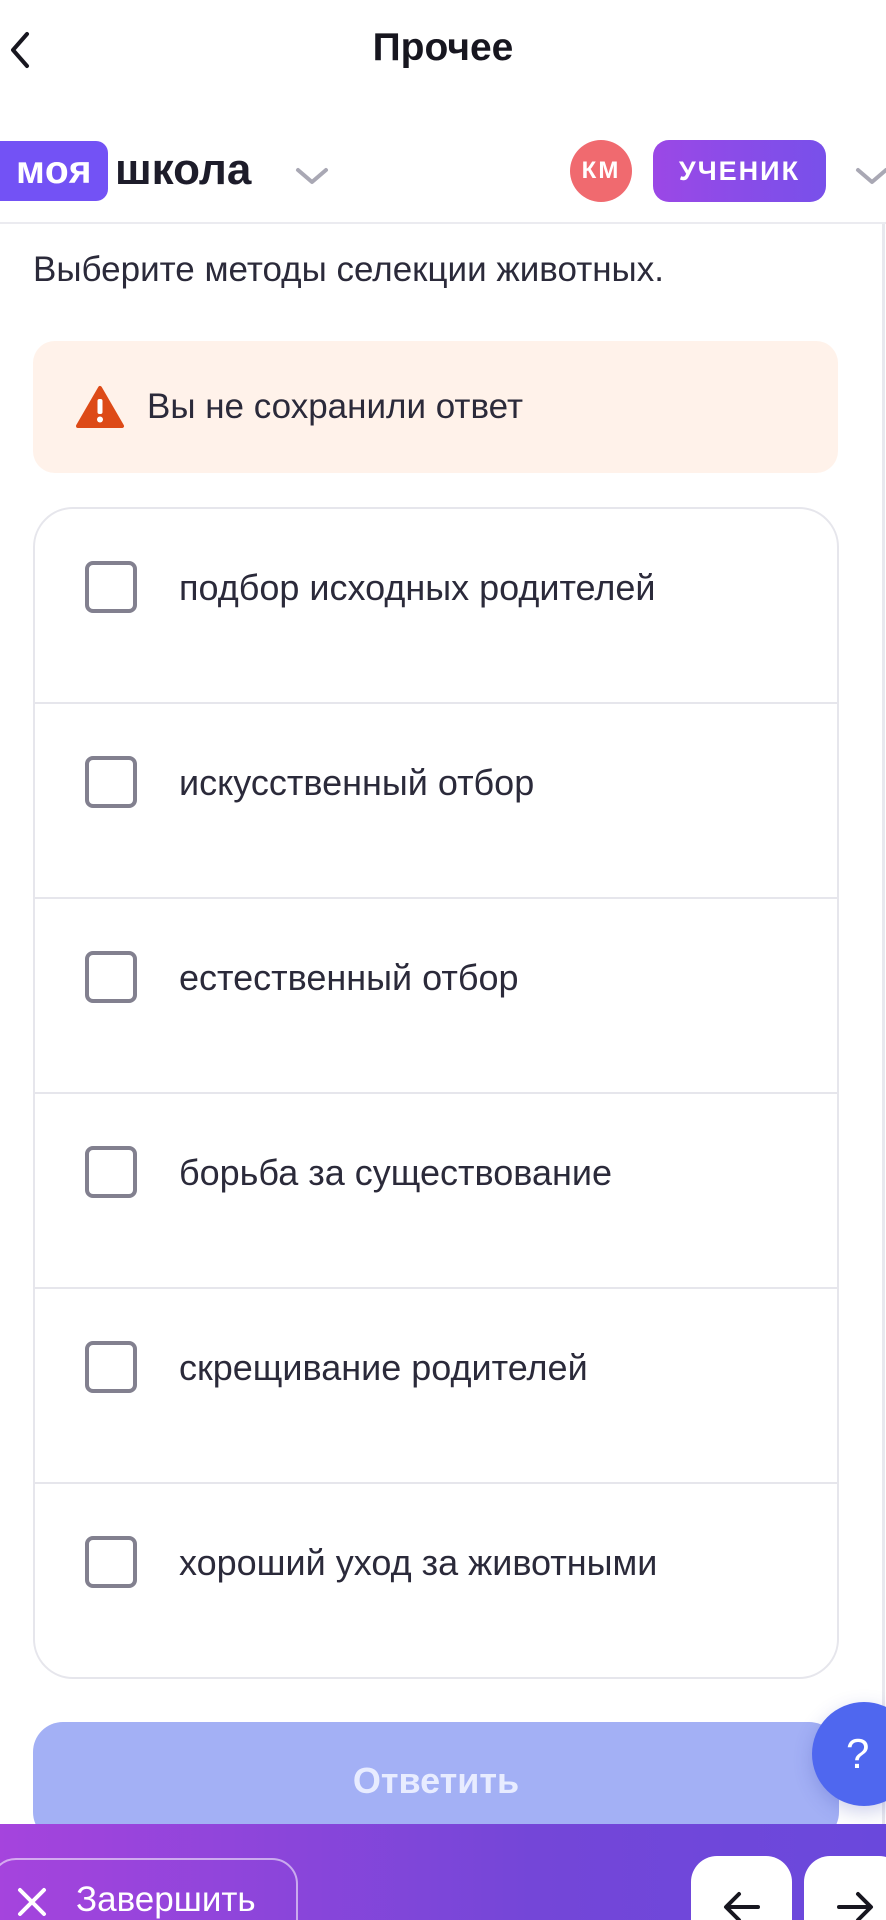  I want to click on top-navigation-bar: Прочее, so click(443, 52).